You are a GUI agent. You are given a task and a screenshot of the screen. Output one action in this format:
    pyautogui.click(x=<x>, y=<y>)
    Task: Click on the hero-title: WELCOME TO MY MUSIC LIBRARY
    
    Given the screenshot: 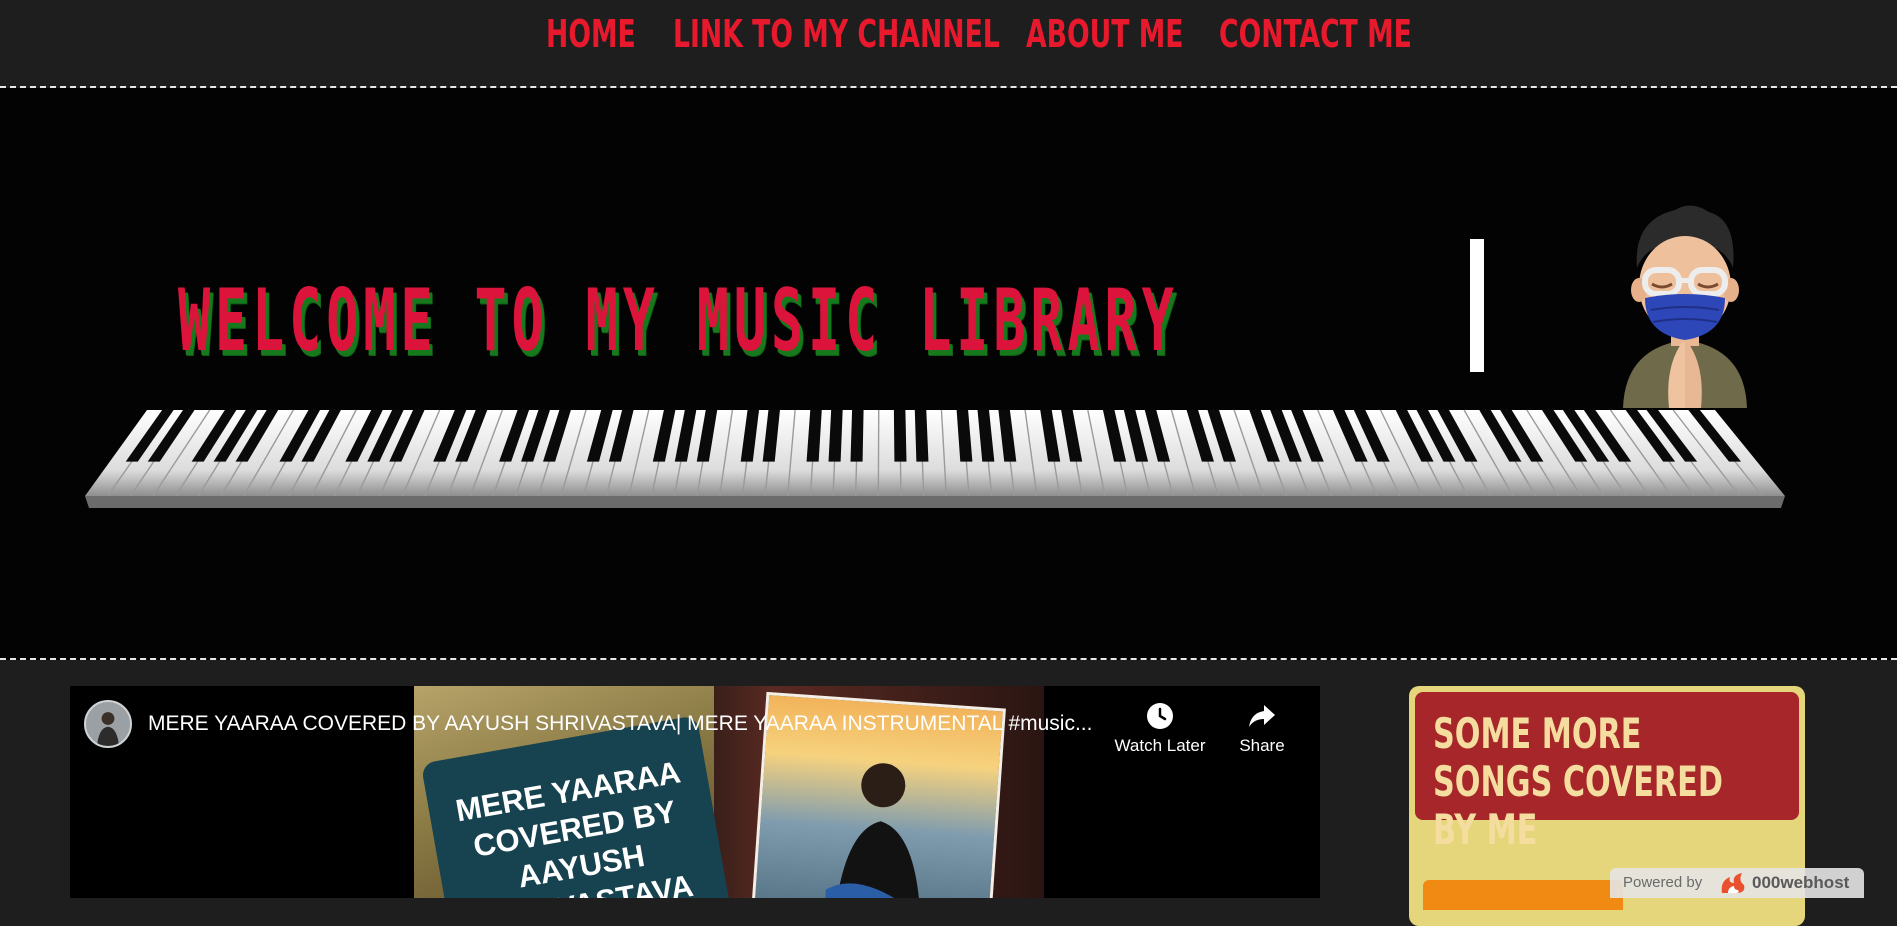 What is the action you would take?
    pyautogui.click(x=678, y=321)
    